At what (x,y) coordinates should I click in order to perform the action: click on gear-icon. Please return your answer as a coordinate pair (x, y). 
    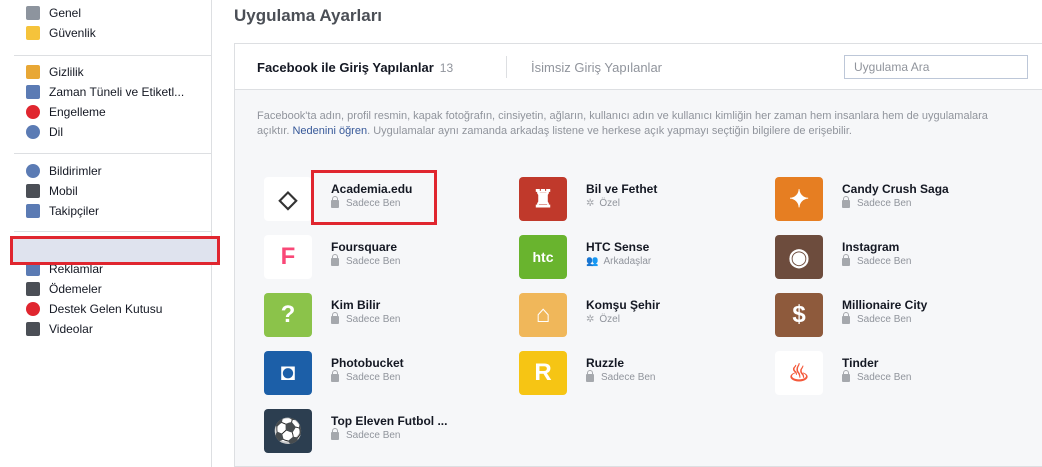
    Looking at the image, I should click on (33, 13).